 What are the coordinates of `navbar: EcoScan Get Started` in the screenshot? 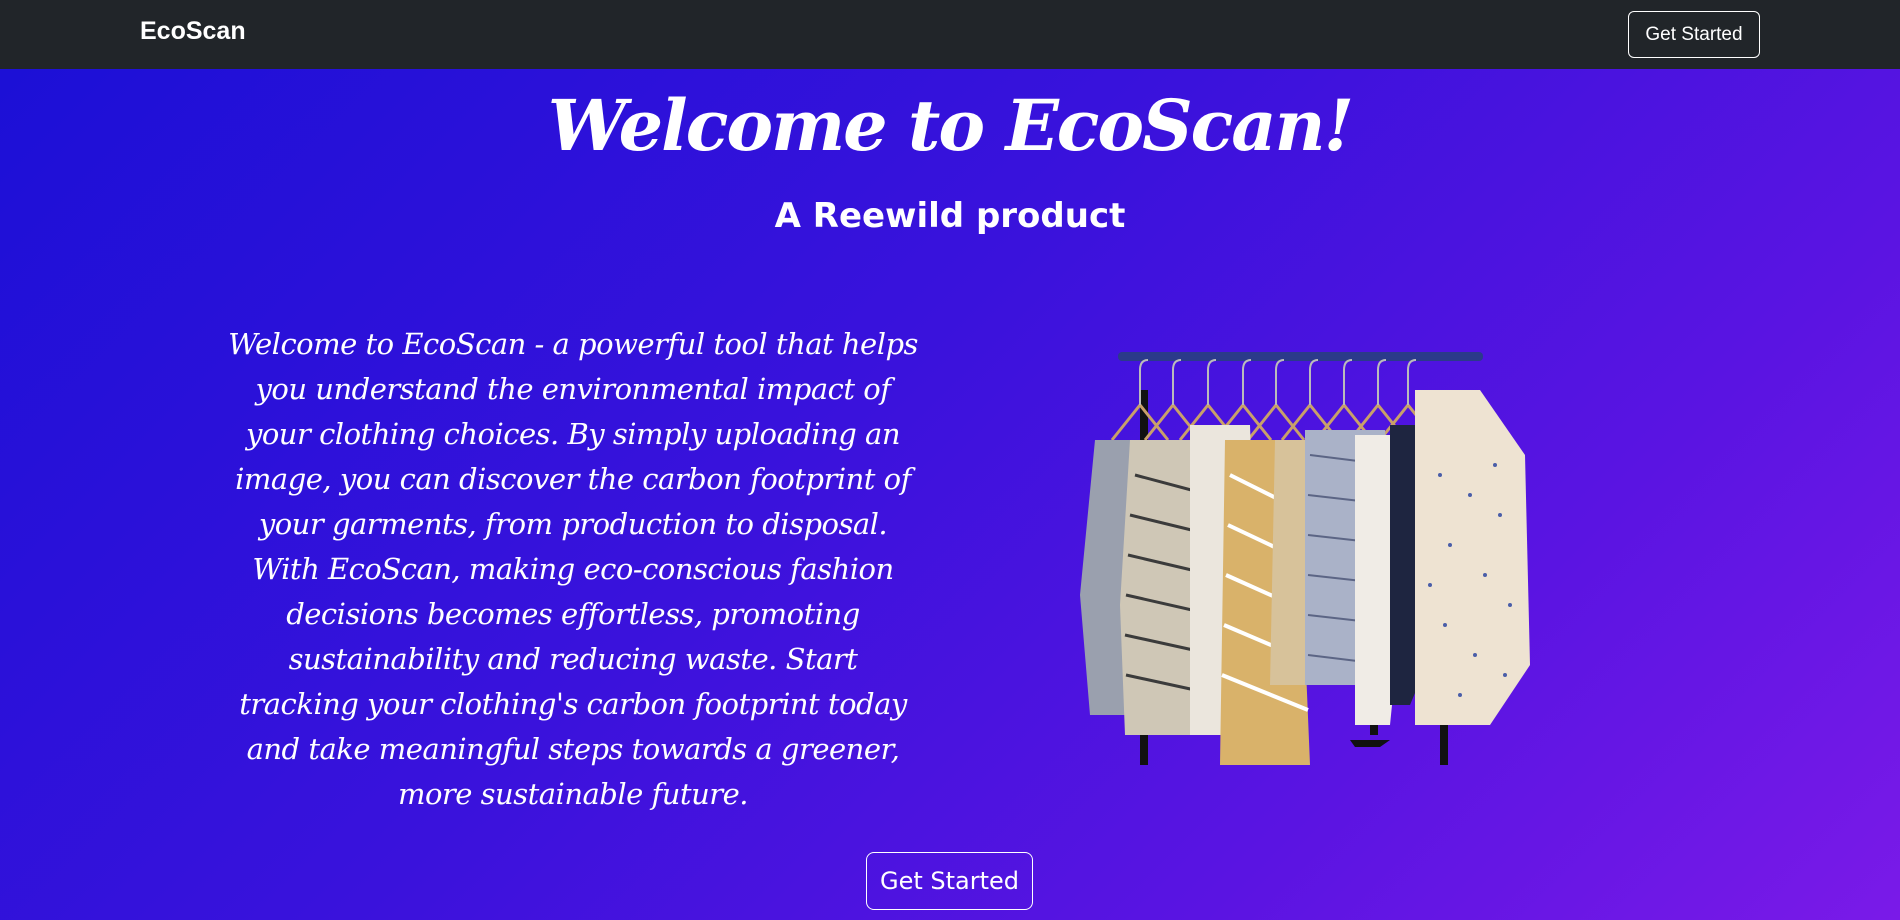 It's located at (950, 34).